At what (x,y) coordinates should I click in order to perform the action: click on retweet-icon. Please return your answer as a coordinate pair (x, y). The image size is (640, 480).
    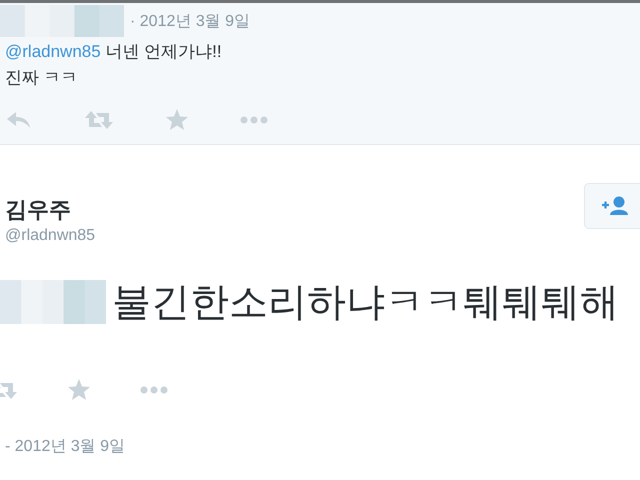
    Looking at the image, I should click on (99, 120).